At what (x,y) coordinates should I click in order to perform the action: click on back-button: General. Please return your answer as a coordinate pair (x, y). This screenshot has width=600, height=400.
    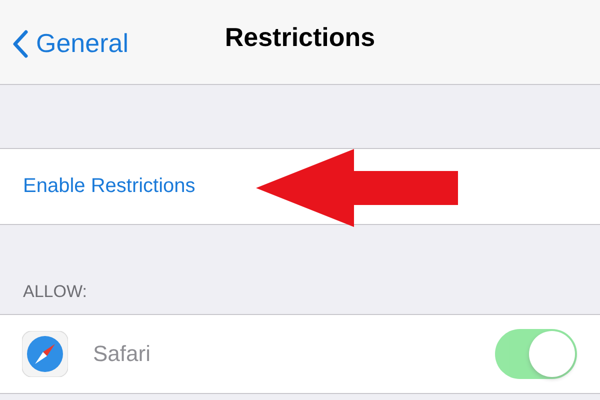
    Looking at the image, I should click on (70, 43).